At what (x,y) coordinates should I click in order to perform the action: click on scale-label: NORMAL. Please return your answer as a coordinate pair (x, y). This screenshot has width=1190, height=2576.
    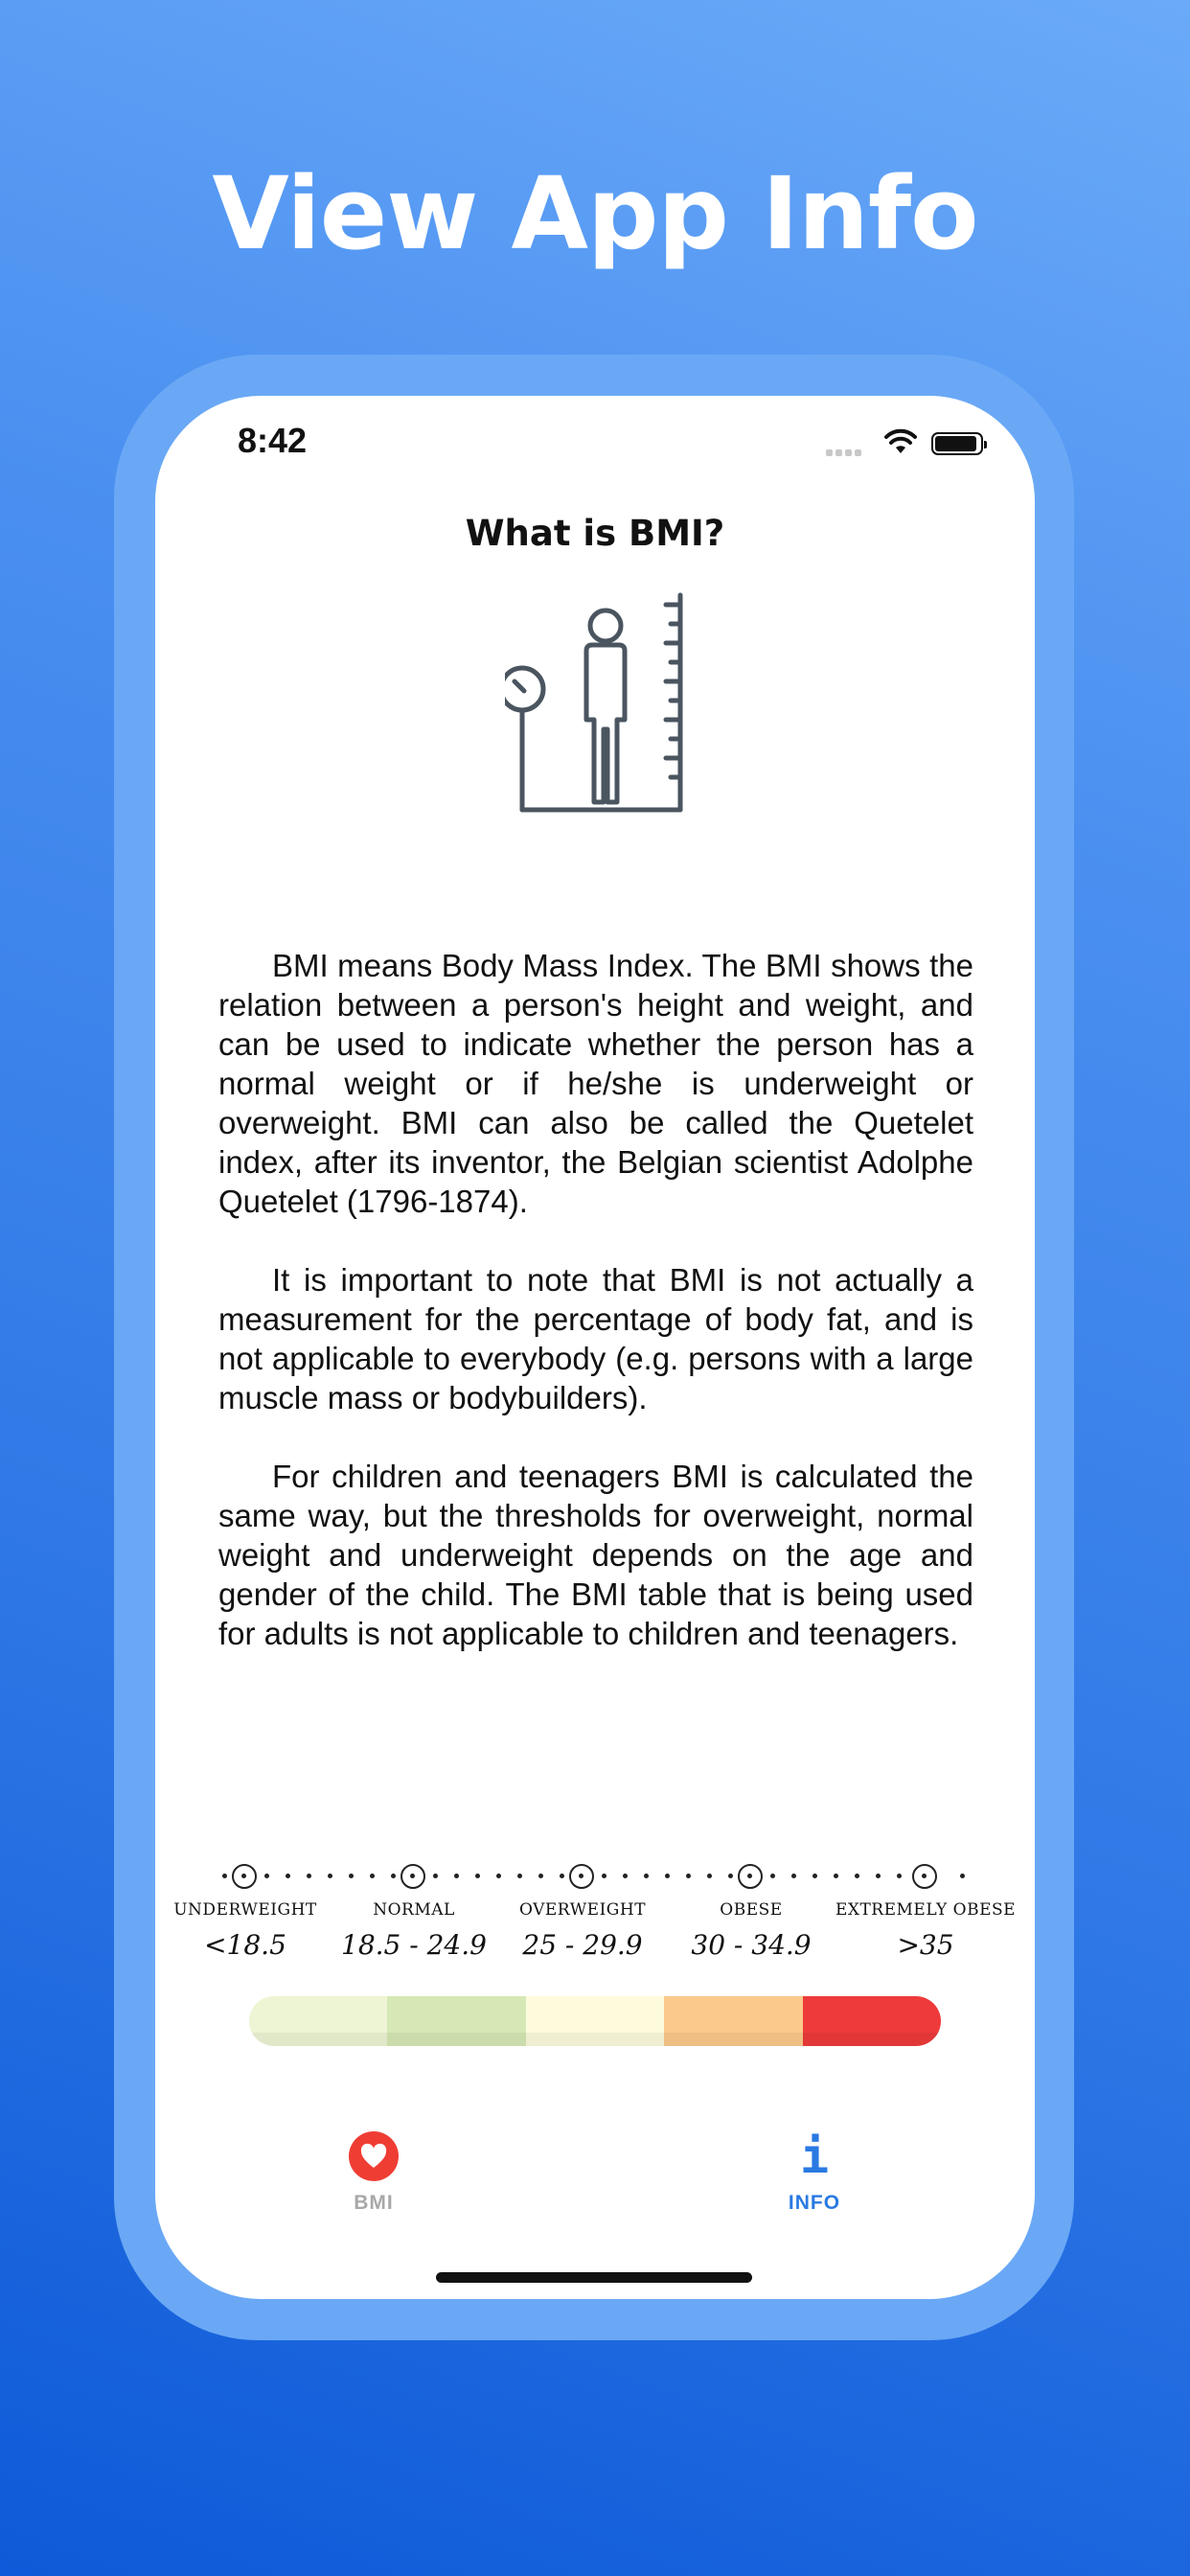
    Looking at the image, I should click on (414, 1910).